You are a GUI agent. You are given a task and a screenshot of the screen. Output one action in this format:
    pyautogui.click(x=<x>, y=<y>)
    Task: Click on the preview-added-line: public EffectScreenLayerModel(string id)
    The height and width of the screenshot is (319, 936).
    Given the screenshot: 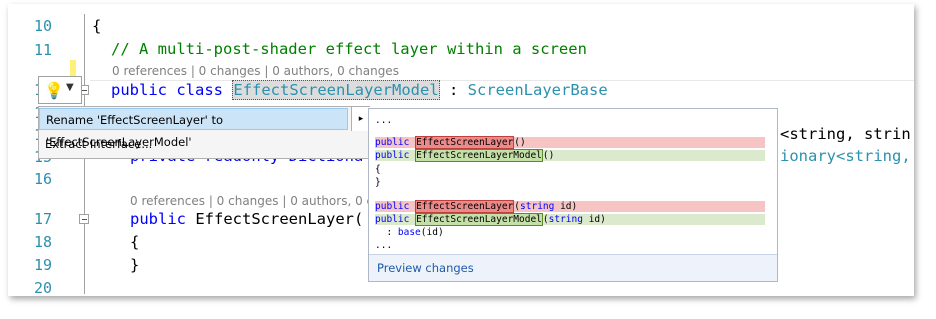 What is the action you would take?
    pyautogui.click(x=570, y=219)
    